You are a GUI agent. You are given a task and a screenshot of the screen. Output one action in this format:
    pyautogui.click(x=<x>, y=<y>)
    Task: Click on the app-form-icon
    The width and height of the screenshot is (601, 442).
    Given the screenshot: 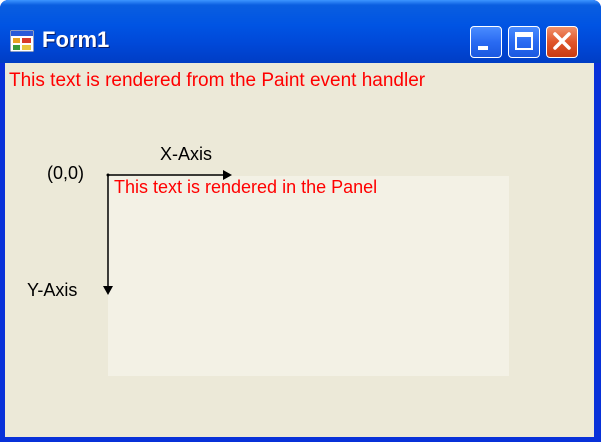 What is the action you would take?
    pyautogui.click(x=22, y=41)
    